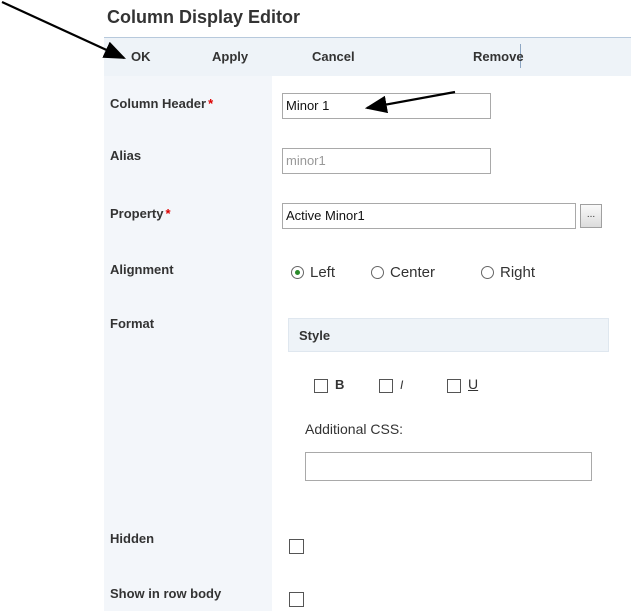 The width and height of the screenshot is (631, 611). I want to click on underline-label: U, so click(473, 384).